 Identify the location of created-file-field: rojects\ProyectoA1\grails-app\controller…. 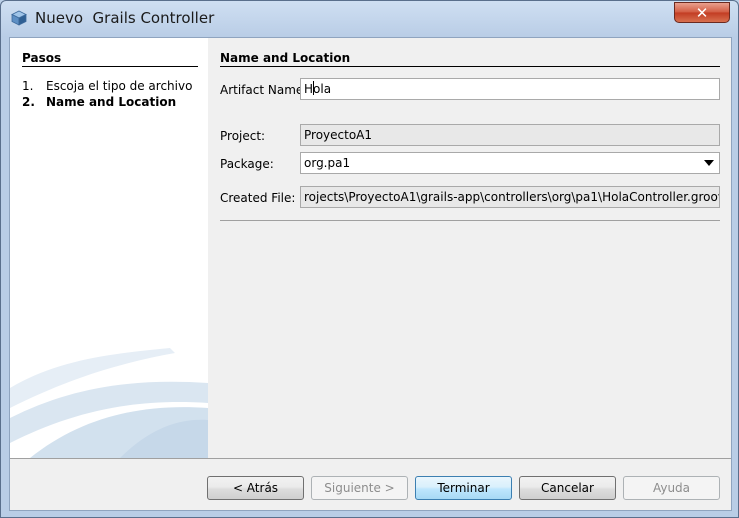
(510, 197).